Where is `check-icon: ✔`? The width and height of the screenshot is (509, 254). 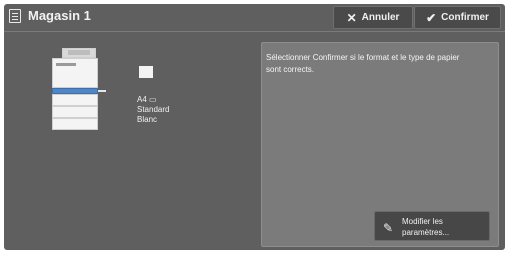
check-icon: ✔ is located at coordinates (431, 17).